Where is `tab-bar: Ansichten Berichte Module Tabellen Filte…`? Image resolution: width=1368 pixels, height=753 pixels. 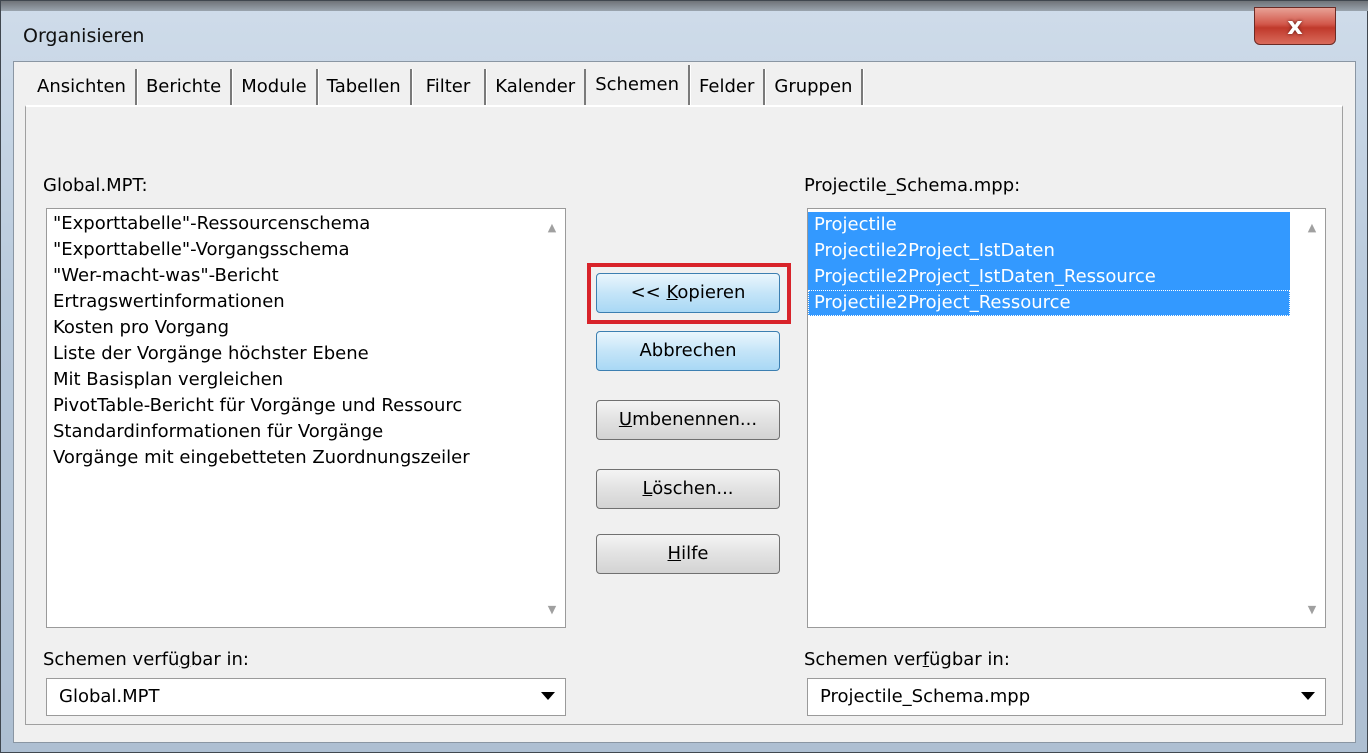
tab-bar: Ansichten Berichte Module Tabellen Filte… is located at coordinates (446, 85).